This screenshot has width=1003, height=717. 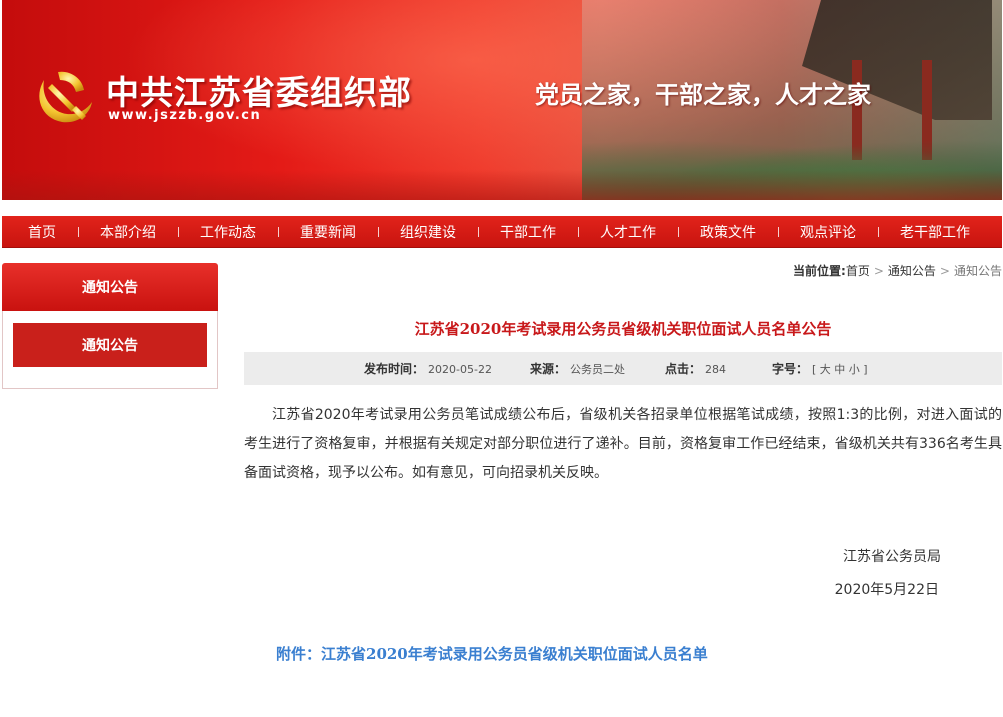 I want to click on nav-item-label: 首页, so click(x=42, y=232).